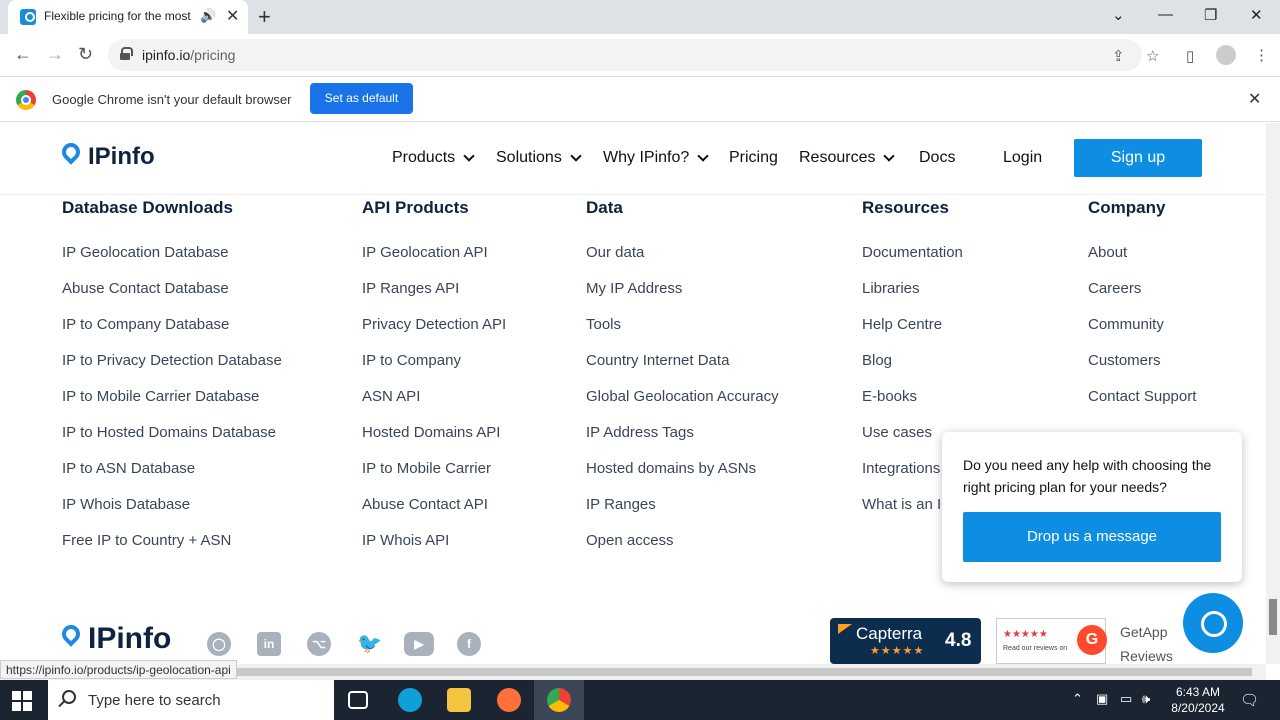 This screenshot has width=1280, height=720. What do you see at coordinates (682, 334) in the screenshot?
I see `footer-link: Tools` at bounding box center [682, 334].